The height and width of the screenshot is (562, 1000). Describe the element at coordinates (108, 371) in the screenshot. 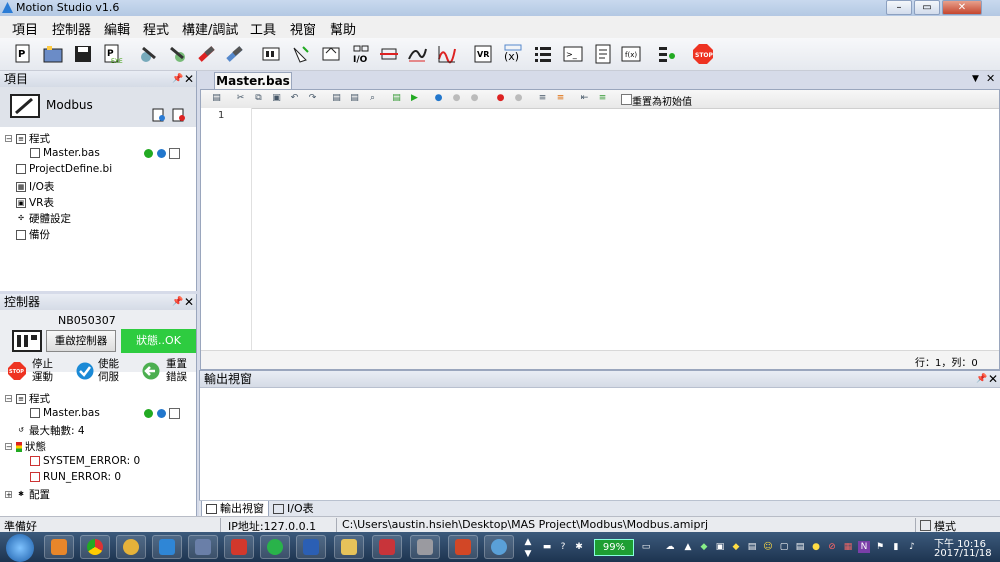

I see `enable-servo-button: 使能 伺服` at that location.